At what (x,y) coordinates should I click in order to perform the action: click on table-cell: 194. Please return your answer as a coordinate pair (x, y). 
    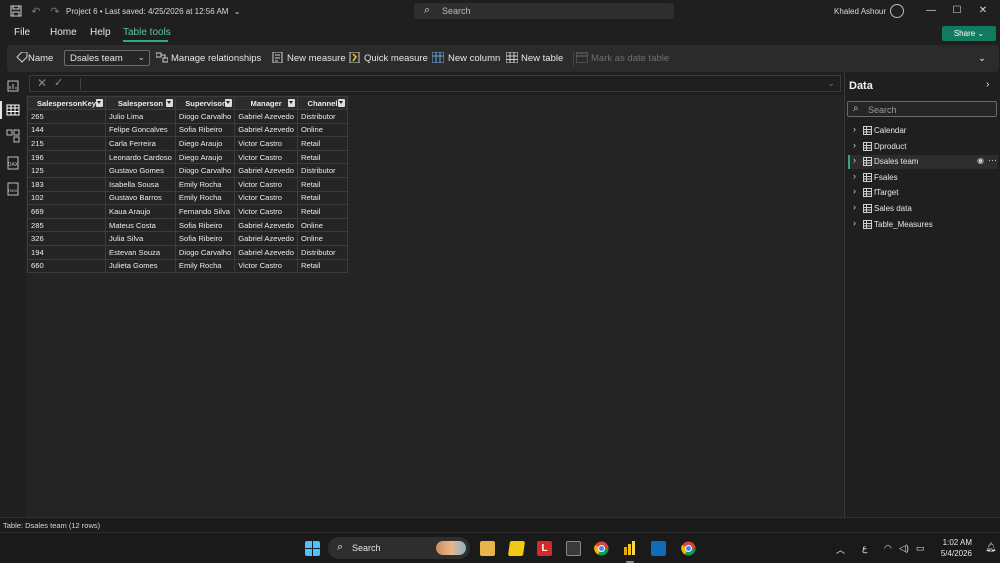
    Looking at the image, I should click on (66, 252).